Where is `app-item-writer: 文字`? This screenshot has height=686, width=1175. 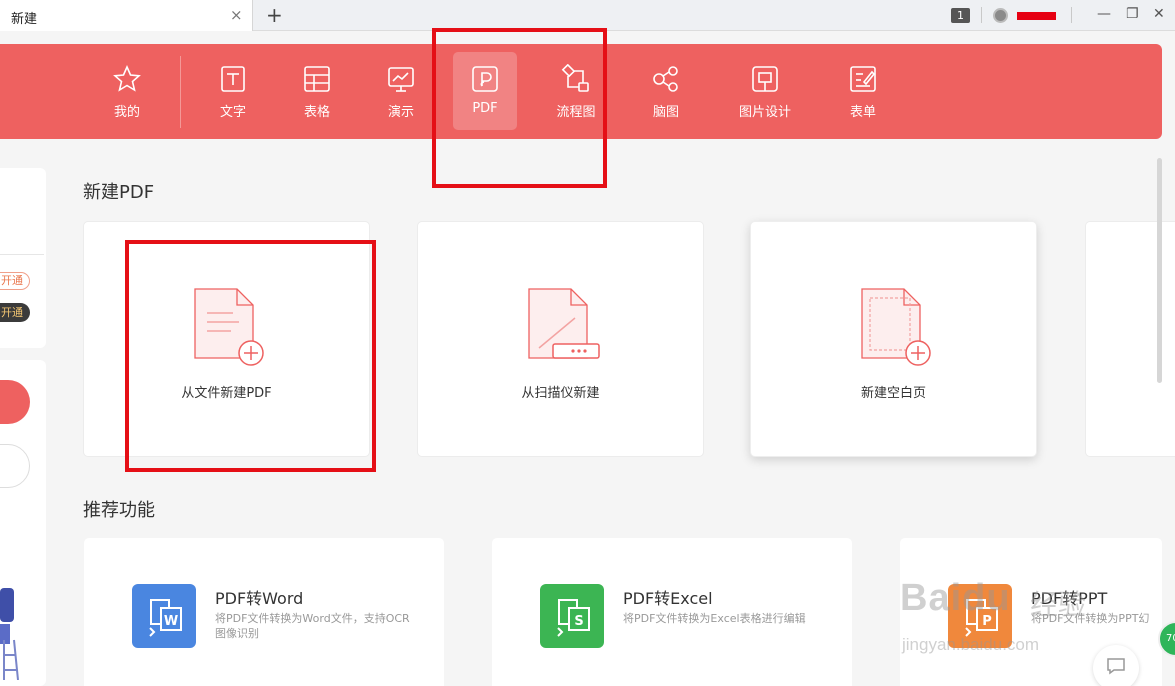 app-item-writer: 文字 is located at coordinates (233, 91).